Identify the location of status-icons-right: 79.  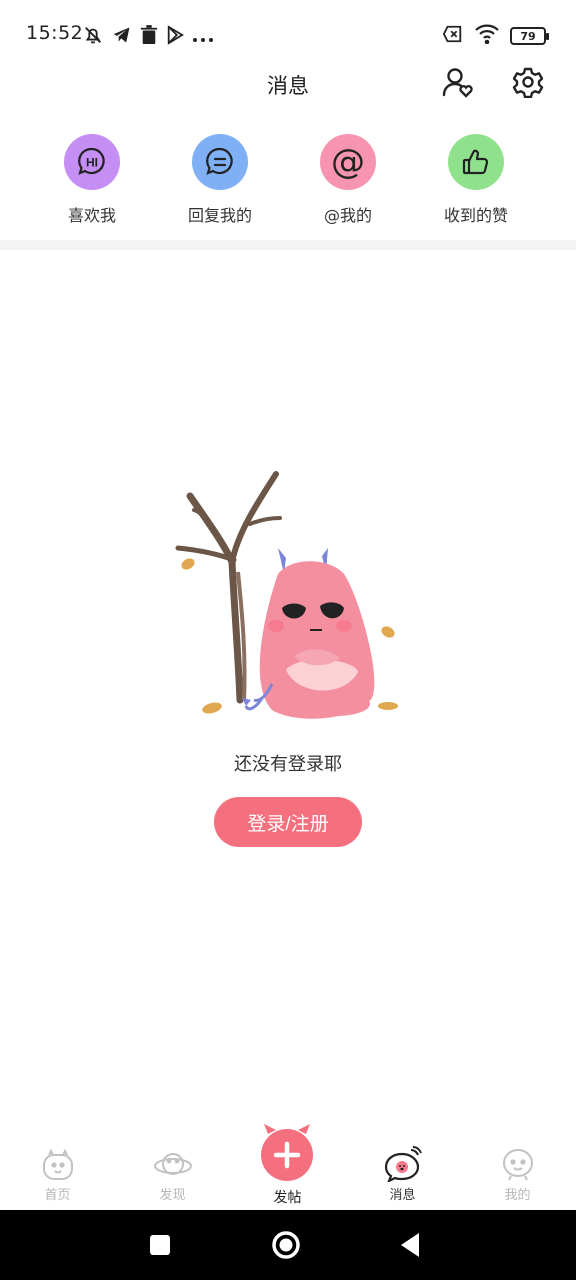
(495, 36).